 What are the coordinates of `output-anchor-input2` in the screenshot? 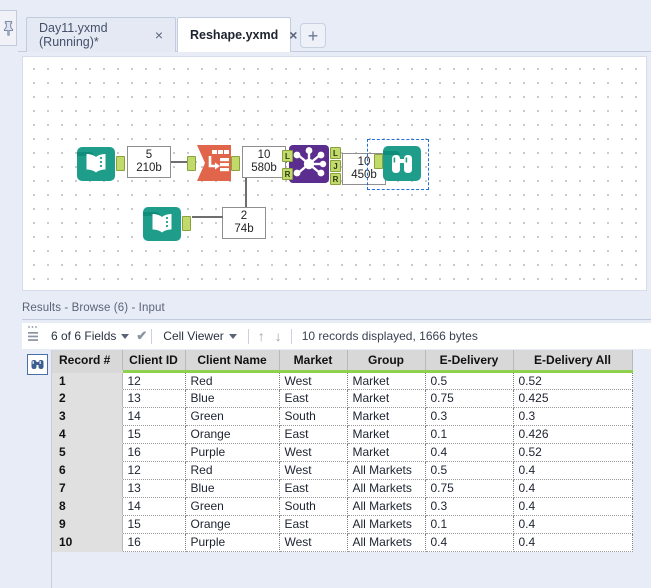 It's located at (186, 223).